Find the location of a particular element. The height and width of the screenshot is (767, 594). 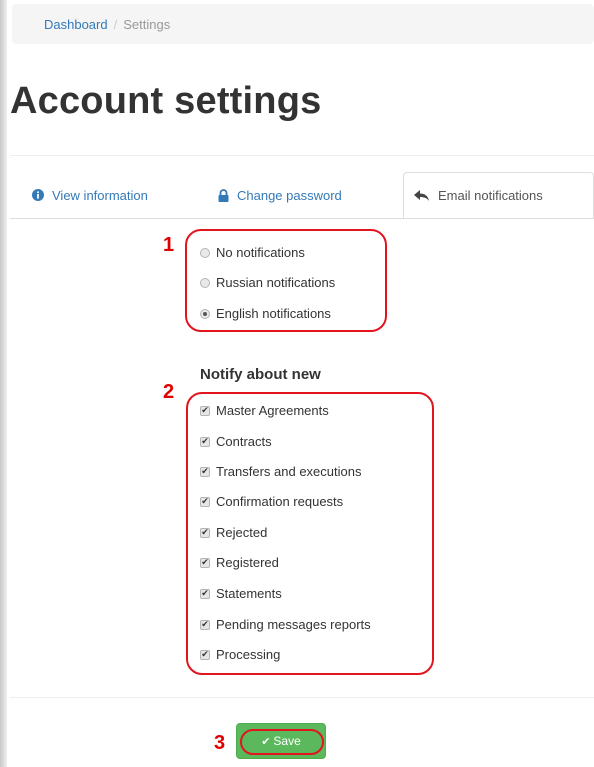

checkbox-statements: ✔ Statements is located at coordinates (241, 593).